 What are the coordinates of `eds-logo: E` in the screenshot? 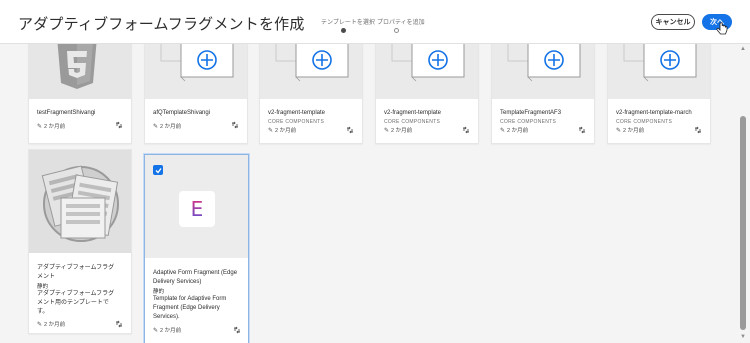 It's located at (197, 209).